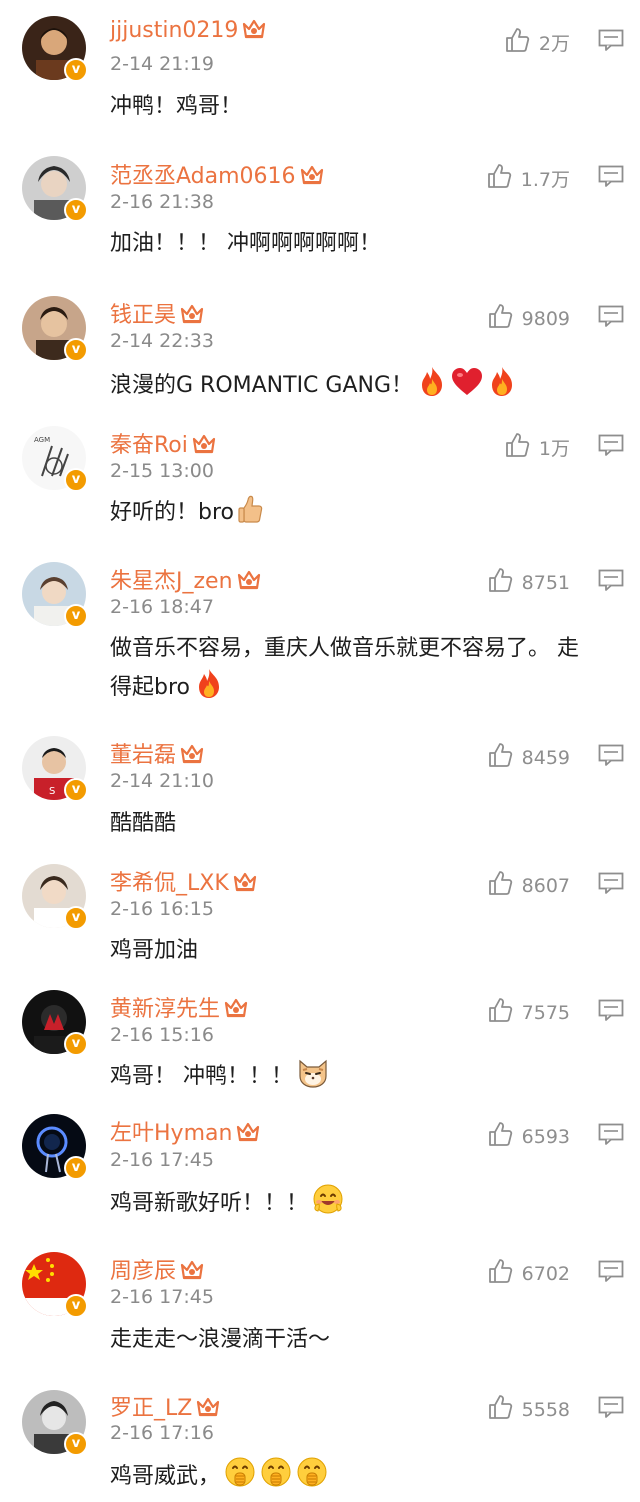  Describe the element at coordinates (203, 176) in the screenshot. I see `username-text: 范丞丞Adam0616` at that location.